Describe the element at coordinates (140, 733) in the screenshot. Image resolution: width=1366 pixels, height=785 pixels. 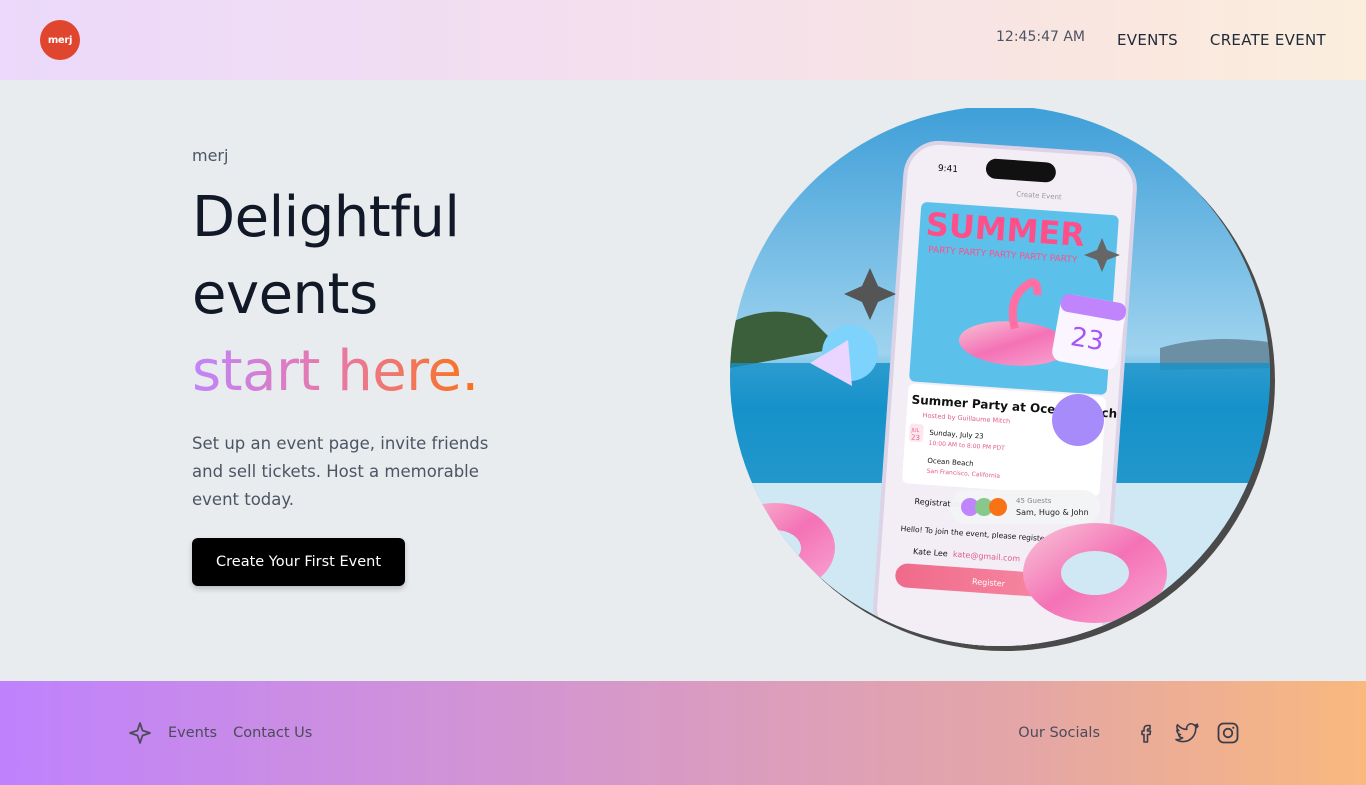
I see `sparkle-icon` at that location.